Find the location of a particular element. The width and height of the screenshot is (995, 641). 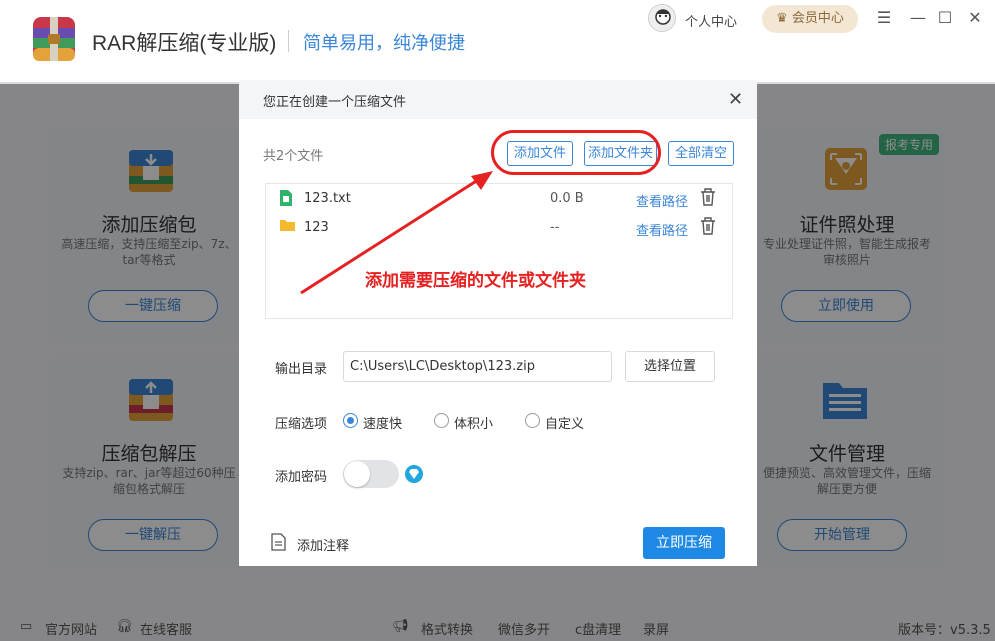

file-size: -- is located at coordinates (555, 227).